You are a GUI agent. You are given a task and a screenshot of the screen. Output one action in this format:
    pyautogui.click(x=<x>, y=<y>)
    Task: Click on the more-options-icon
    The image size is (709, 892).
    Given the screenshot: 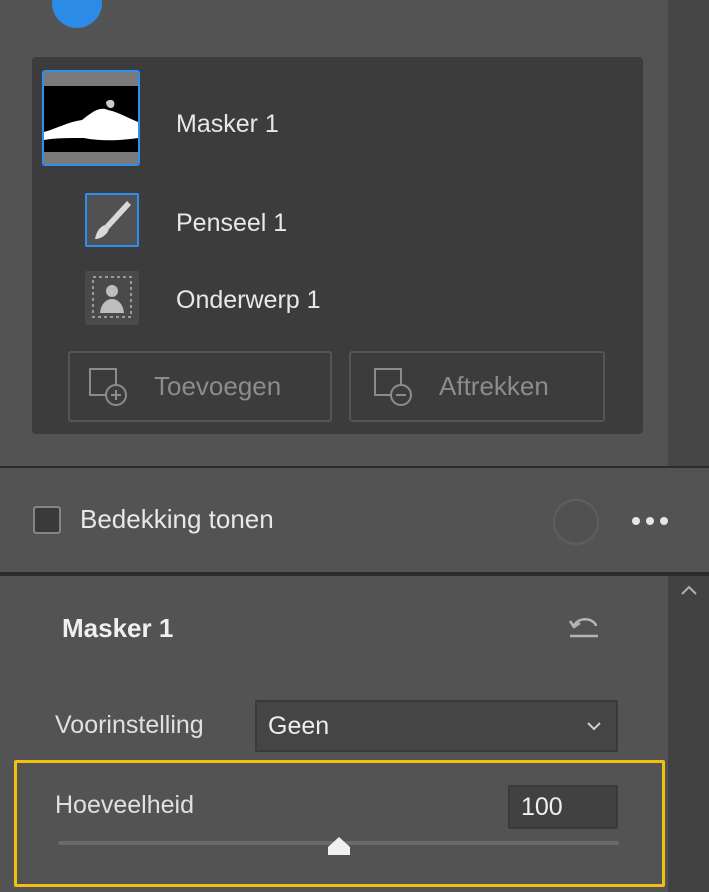 What is the action you would take?
    pyautogui.click(x=650, y=521)
    